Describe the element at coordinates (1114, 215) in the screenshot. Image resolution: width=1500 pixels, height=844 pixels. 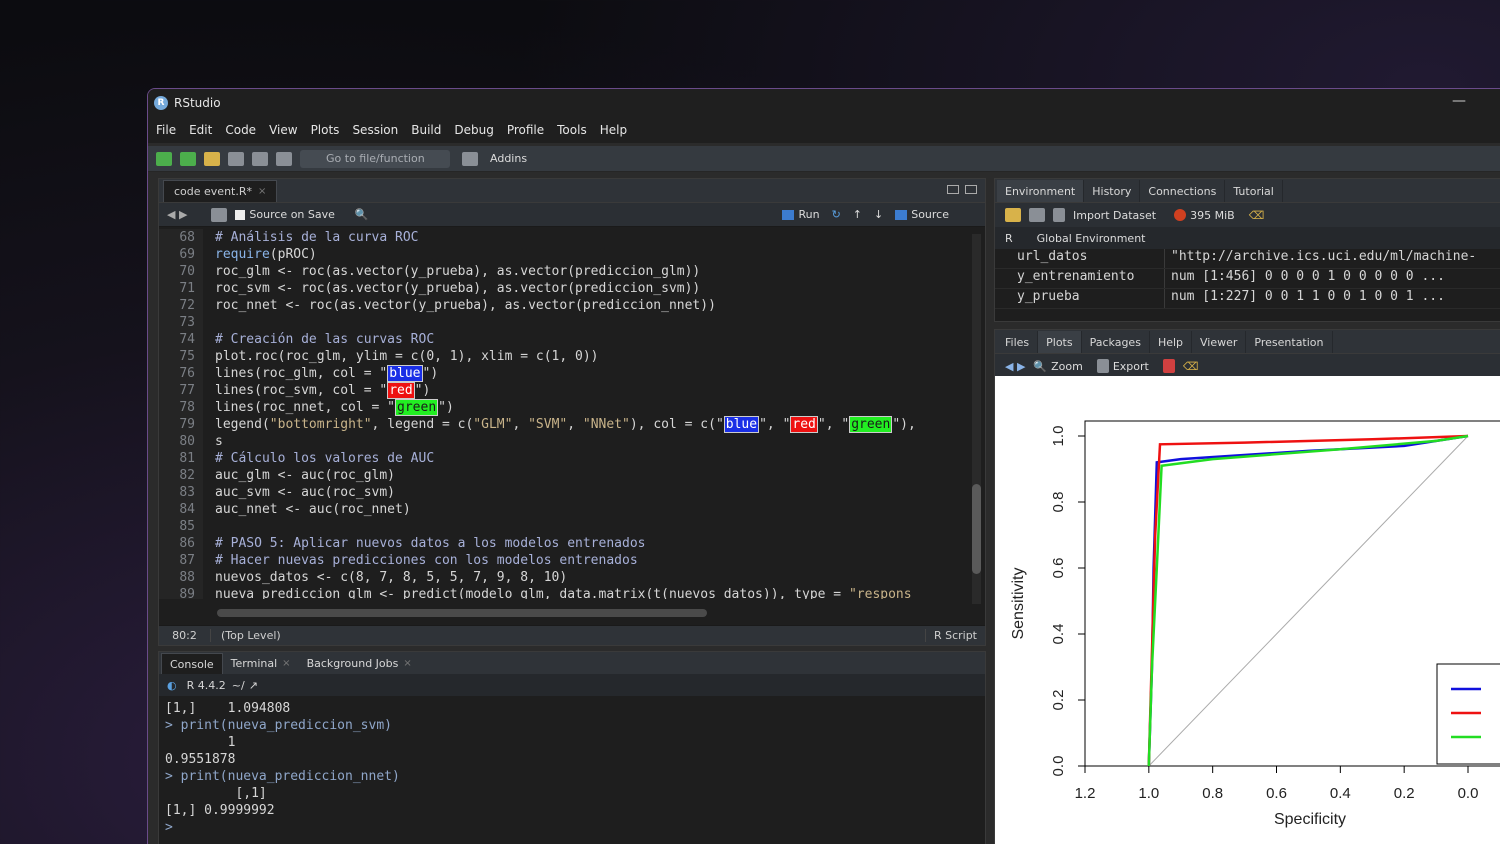
I see `import-dataset-button: Import Dataset` at that location.